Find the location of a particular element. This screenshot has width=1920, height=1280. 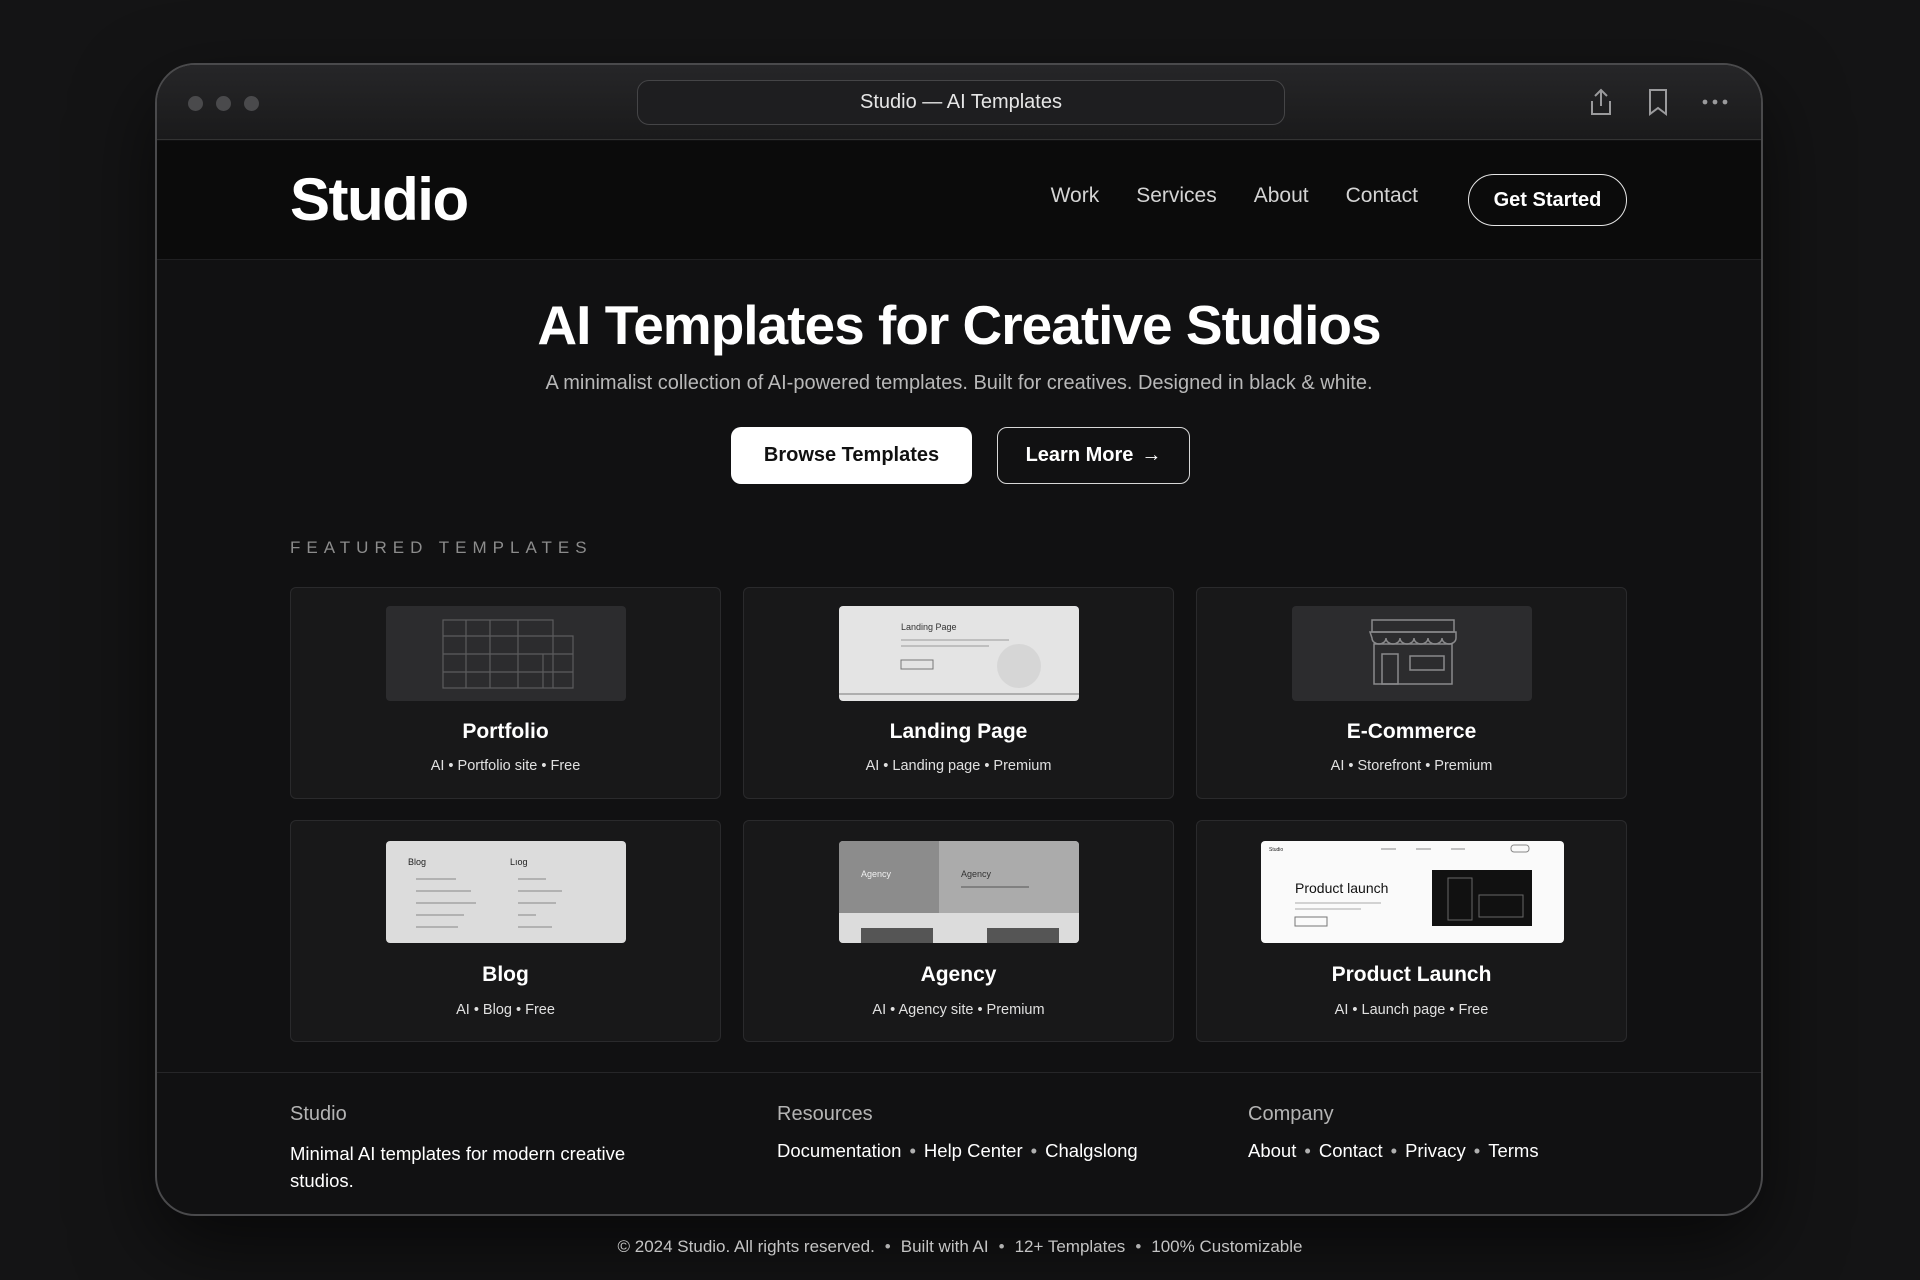

footer-link-terms: Terms is located at coordinates (1513, 1151).